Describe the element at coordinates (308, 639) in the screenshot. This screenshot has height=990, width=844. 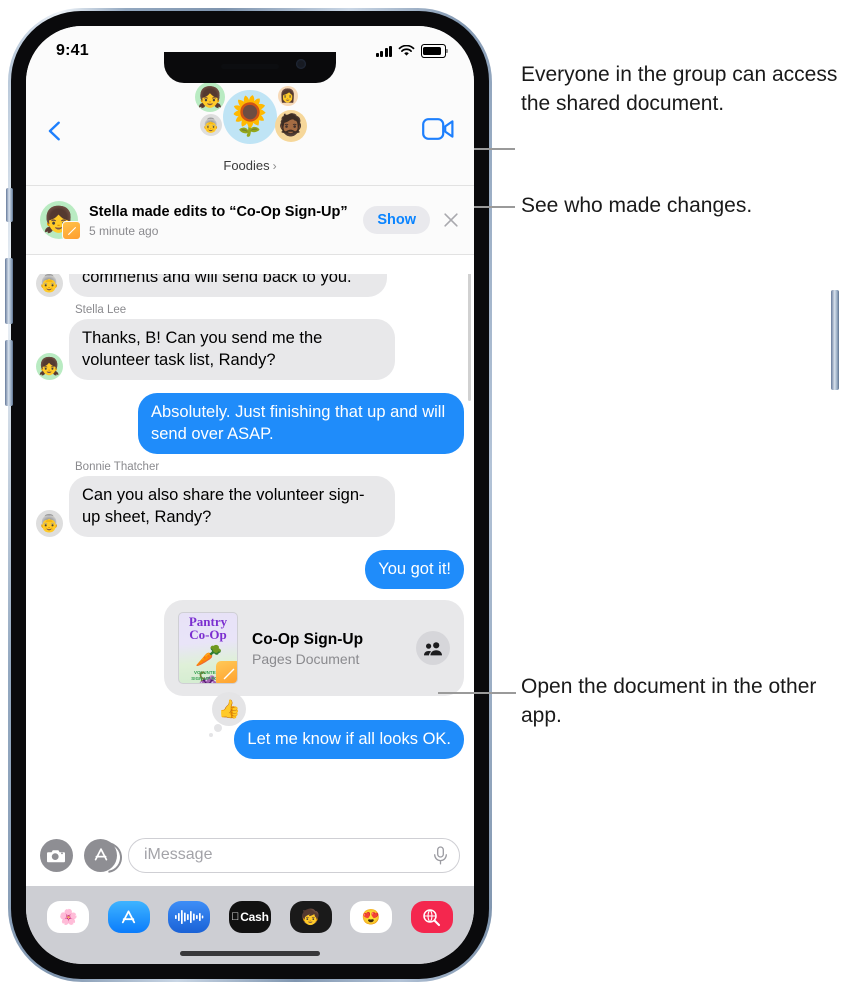
I see `attachment-title: Co-Op Sign-Up` at that location.